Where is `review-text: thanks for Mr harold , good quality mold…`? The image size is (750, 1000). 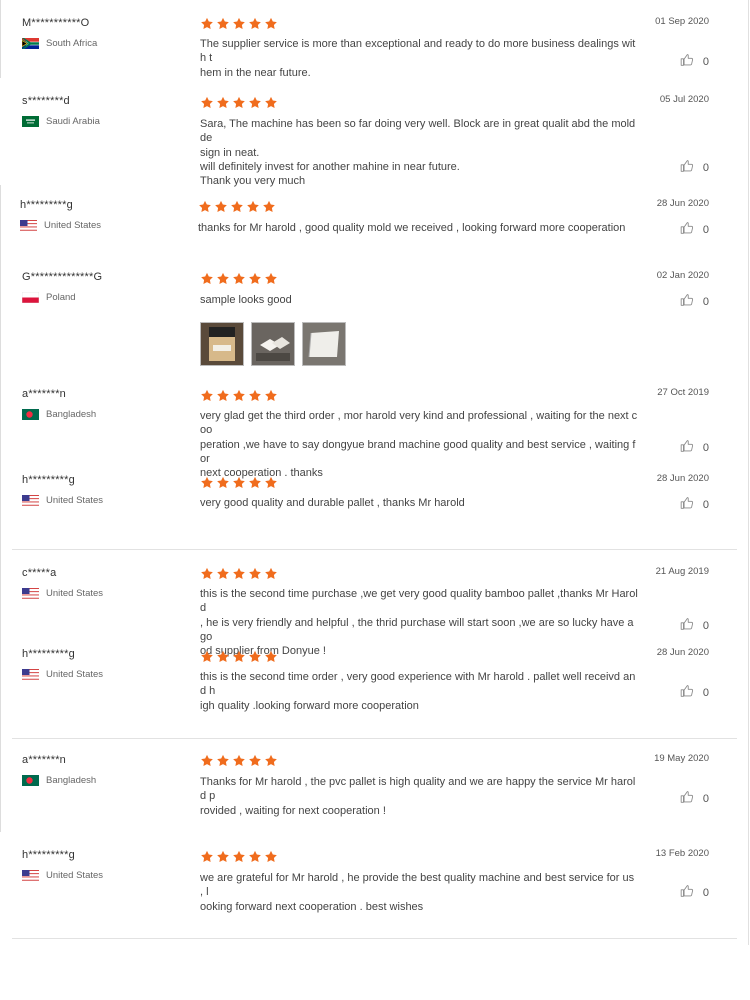 review-text: thanks for Mr harold , good quality mold… is located at coordinates (418, 228).